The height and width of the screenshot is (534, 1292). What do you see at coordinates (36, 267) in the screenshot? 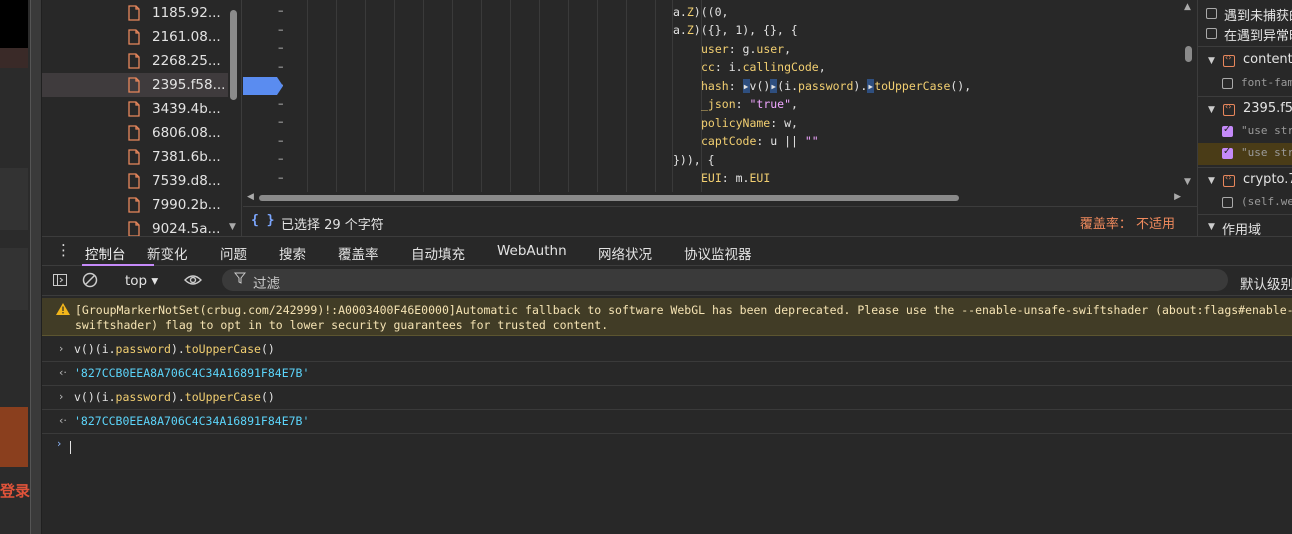
I see `panel-resize-handle` at bounding box center [36, 267].